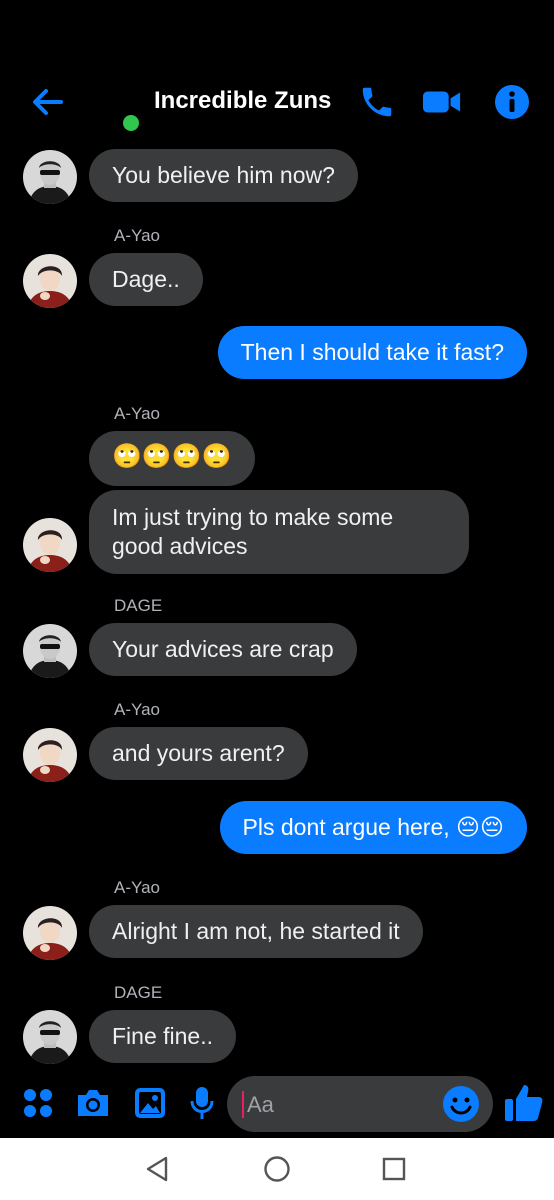 Image resolution: width=554 pixels, height=1200 pixels. What do you see at coordinates (279, 532) in the screenshot?
I see `message-bubble: Im just trying to make some good advices` at bounding box center [279, 532].